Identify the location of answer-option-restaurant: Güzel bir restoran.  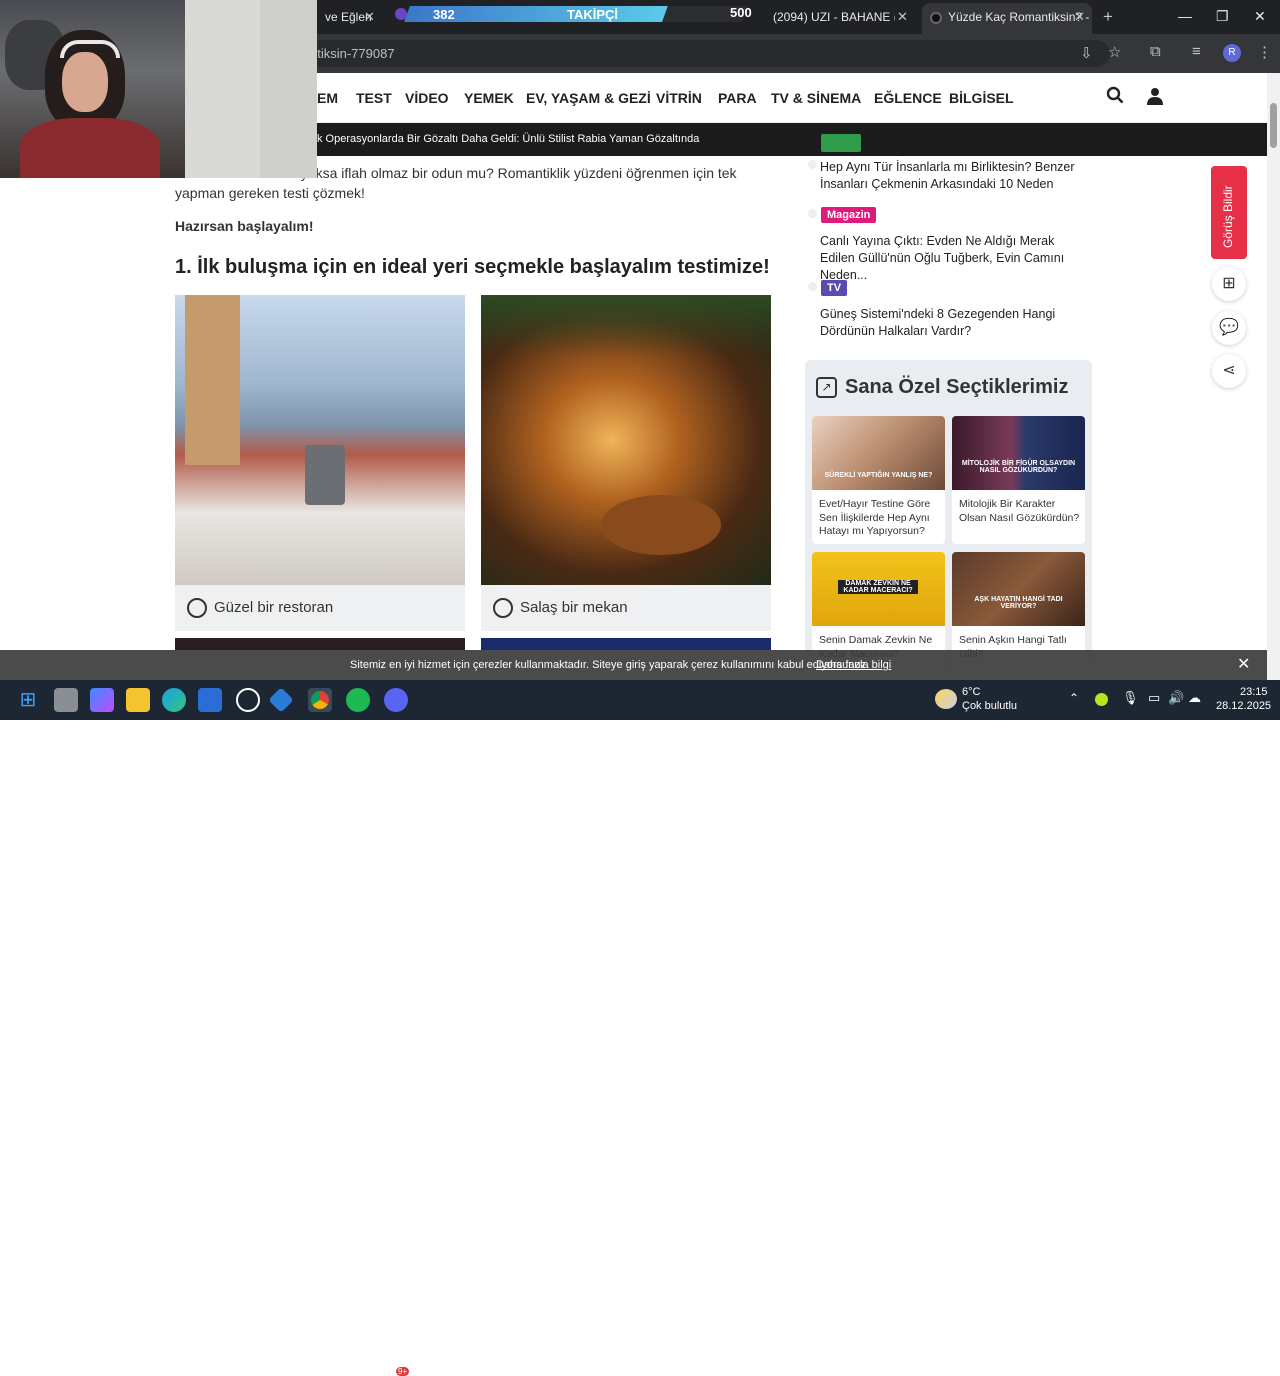
(320, 463).